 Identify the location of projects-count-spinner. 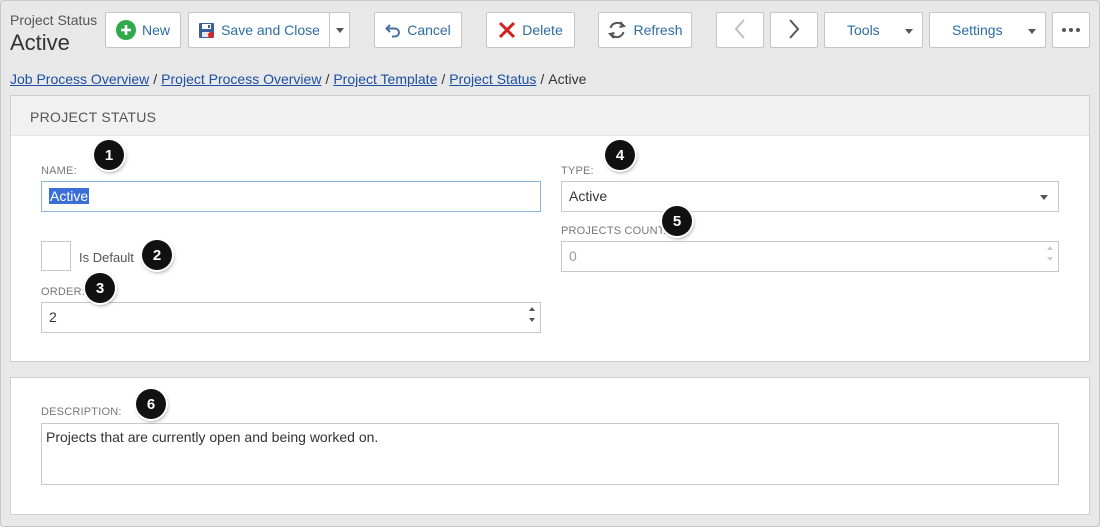
(1050, 253).